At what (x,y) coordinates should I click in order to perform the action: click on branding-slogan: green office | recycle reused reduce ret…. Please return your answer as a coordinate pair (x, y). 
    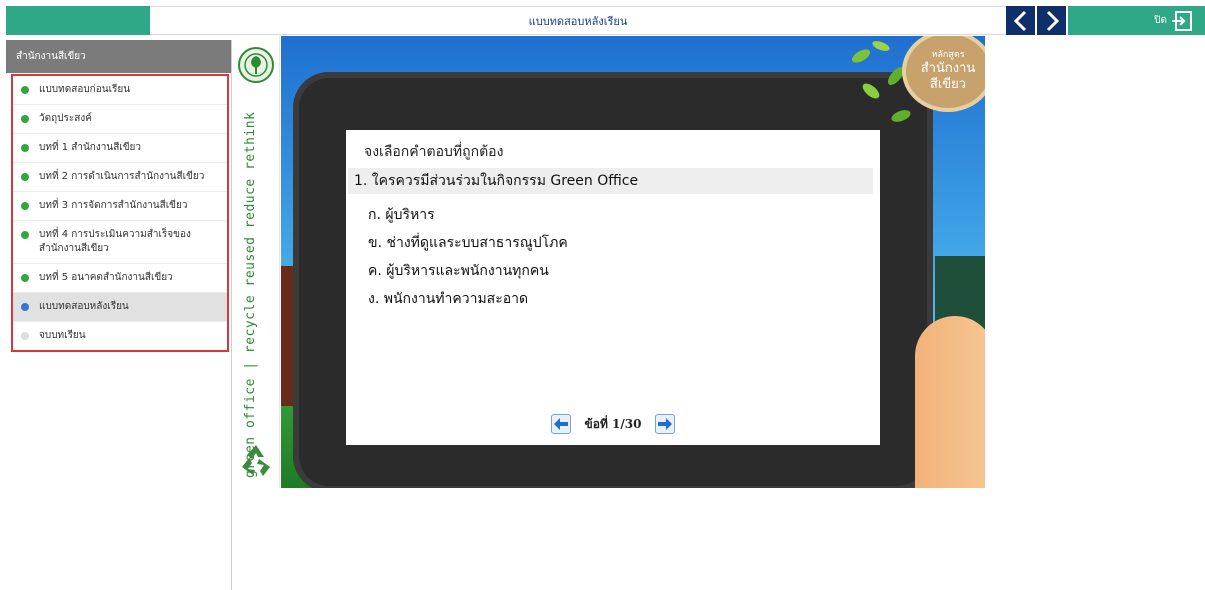
    Looking at the image, I should click on (250, 294).